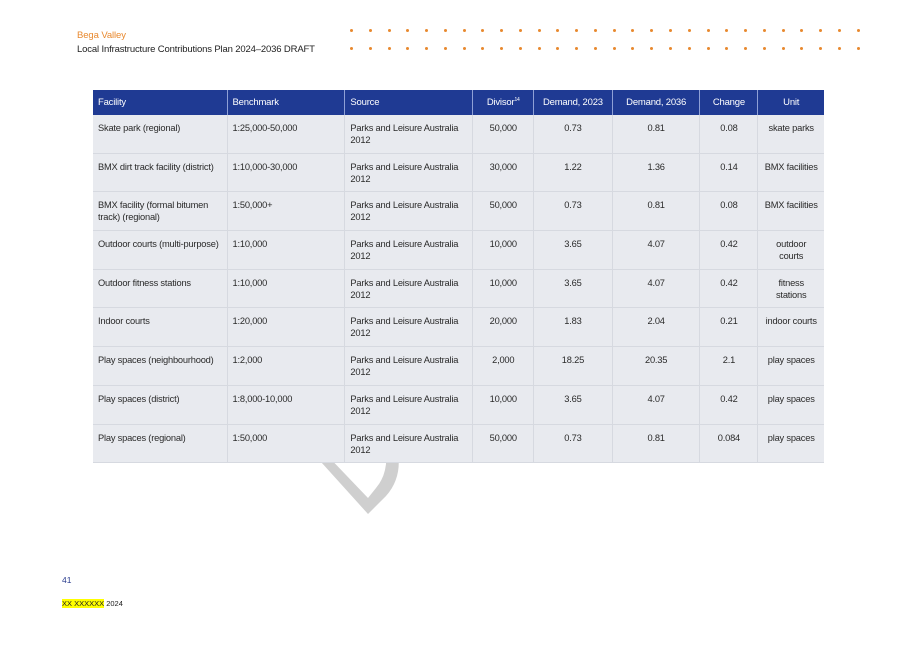 This screenshot has width=917, height=649. I want to click on footnote-reference: 14, so click(517, 99).